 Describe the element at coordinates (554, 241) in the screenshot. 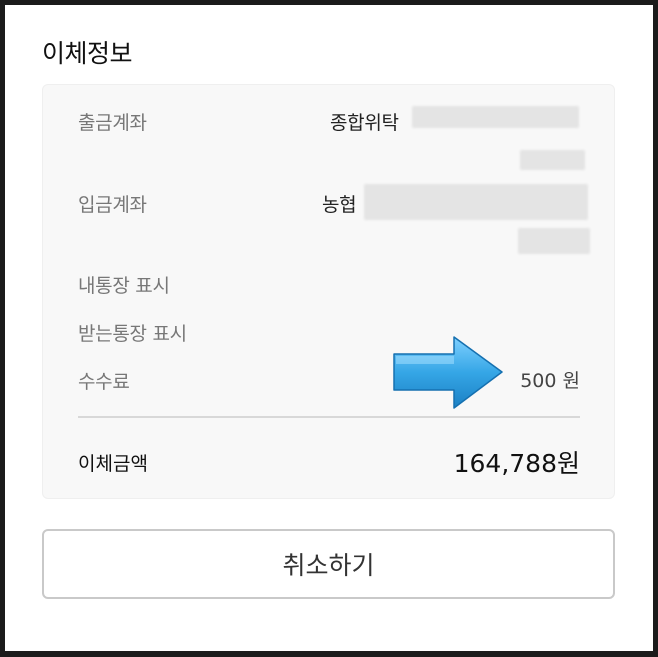

I see `deposit-account-holder-redacted` at that location.